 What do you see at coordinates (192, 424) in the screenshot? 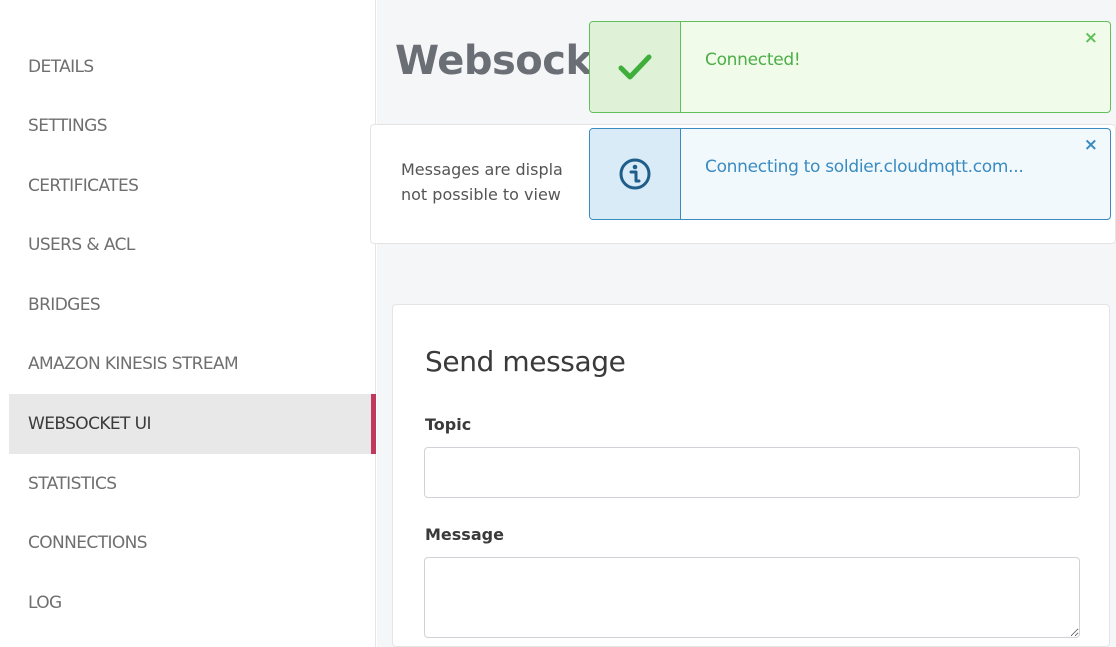
I see `sidebar-item-websocket-ui: WEBSOCKET UI` at bounding box center [192, 424].